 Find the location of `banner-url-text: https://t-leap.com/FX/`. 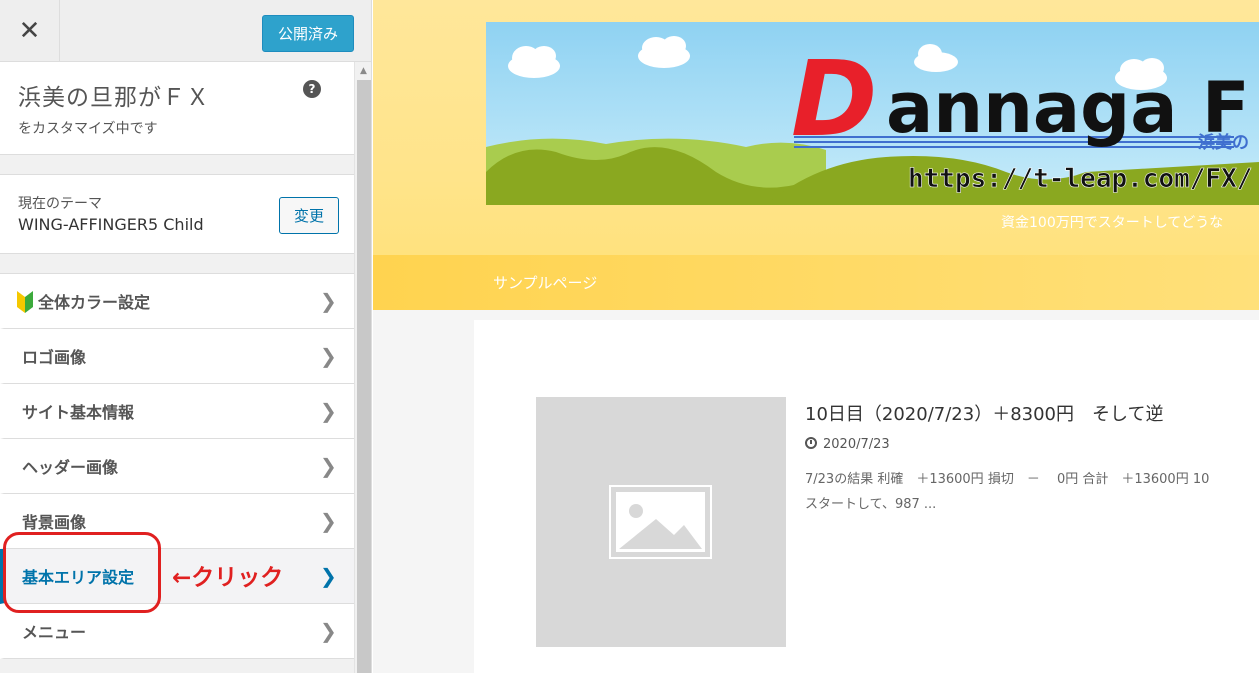

banner-url-text: https://t-leap.com/FX/ is located at coordinates (1080, 179).